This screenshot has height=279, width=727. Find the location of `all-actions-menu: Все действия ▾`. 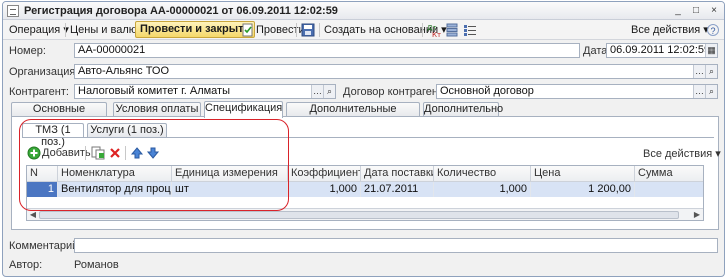

all-actions-menu: Все действия ▾ is located at coordinates (670, 30).